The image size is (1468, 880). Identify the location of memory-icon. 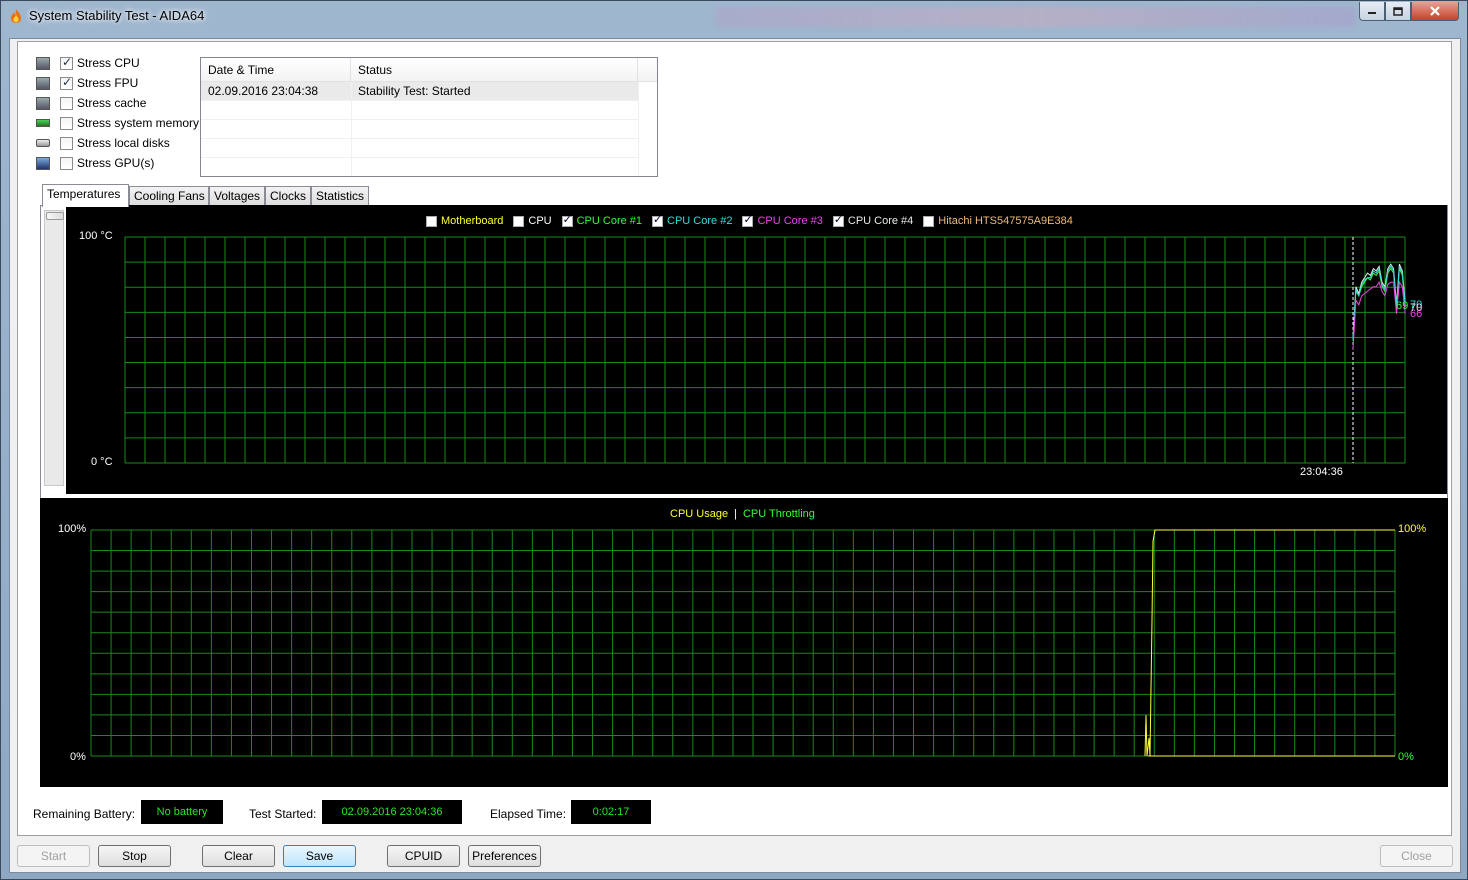
(43, 123).